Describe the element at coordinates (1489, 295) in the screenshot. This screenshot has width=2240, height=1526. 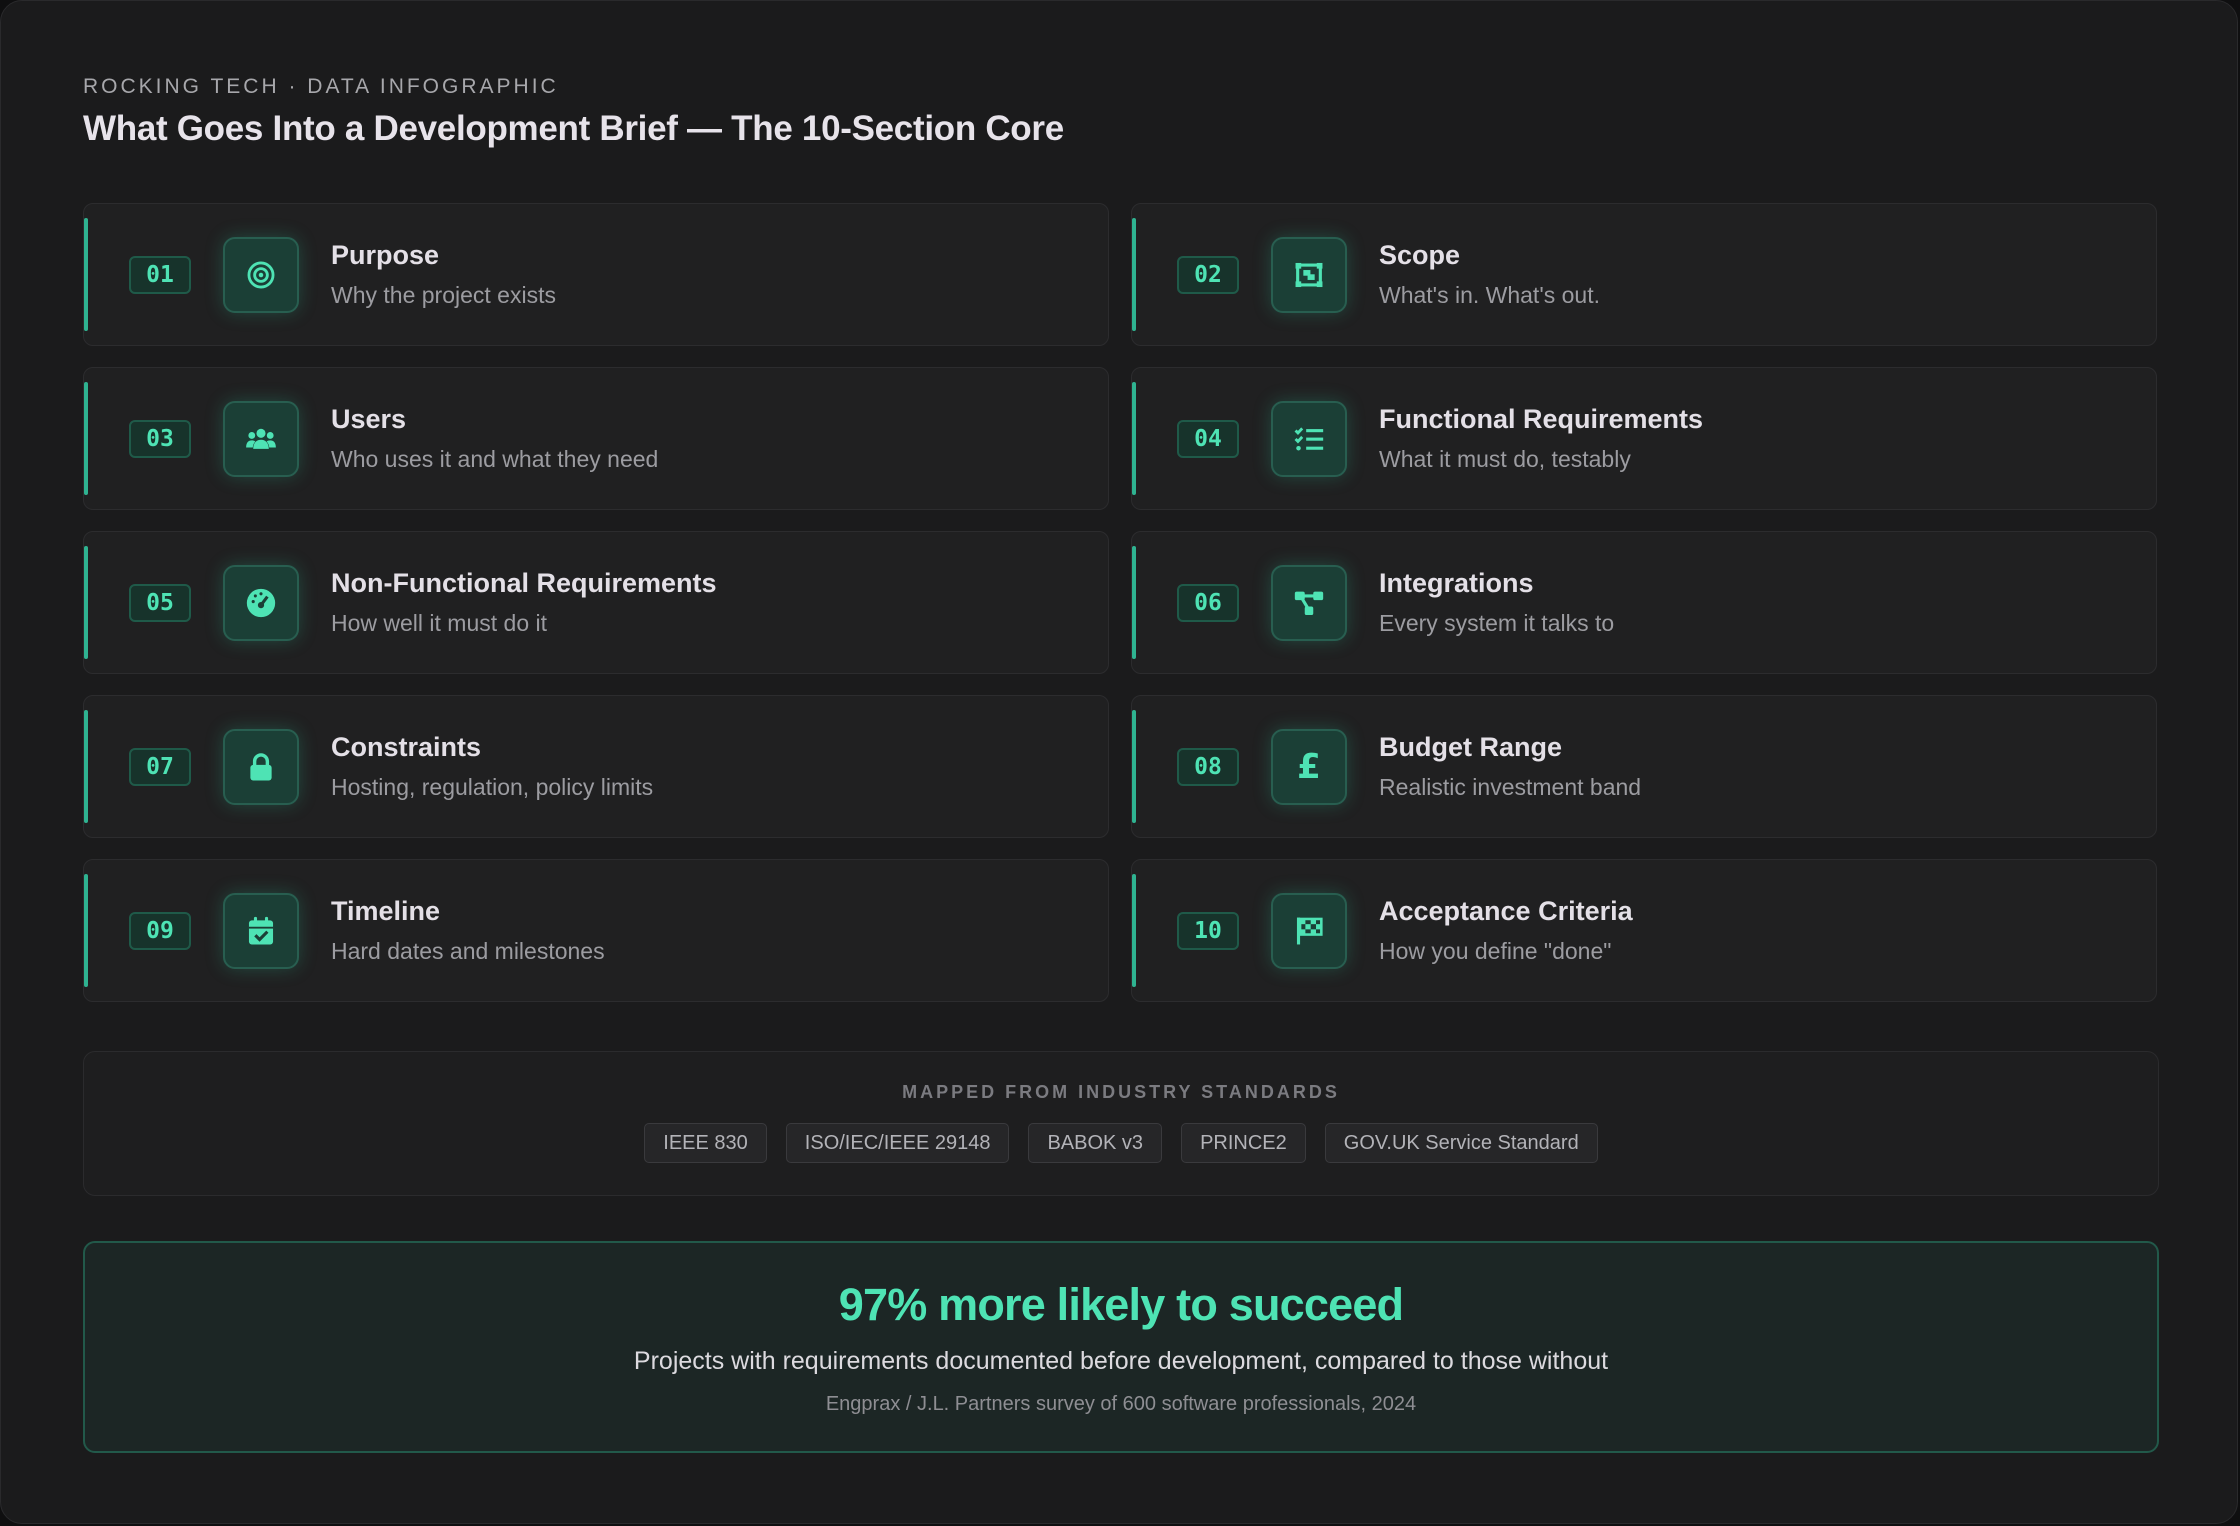
I see `section-subtitle: What's in. What's out.` at that location.